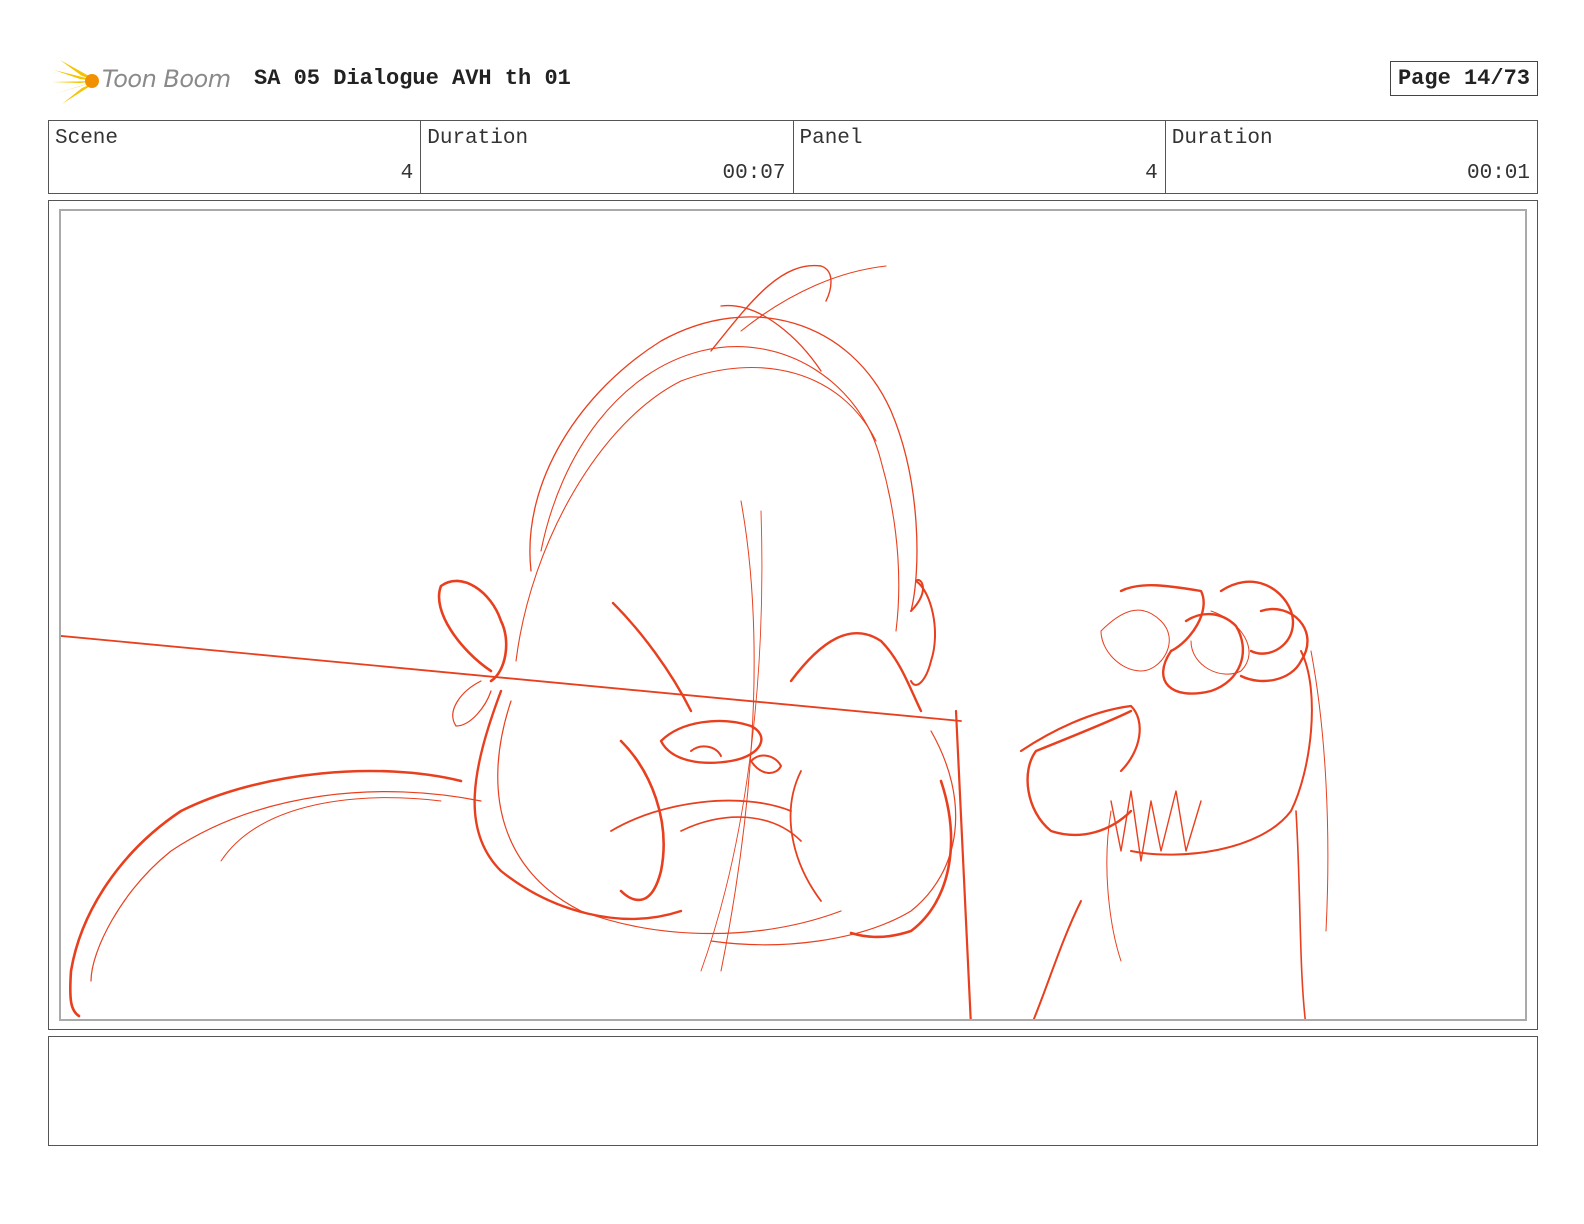 The image size is (1584, 1224). I want to click on panel-label: Panel, so click(831, 138).